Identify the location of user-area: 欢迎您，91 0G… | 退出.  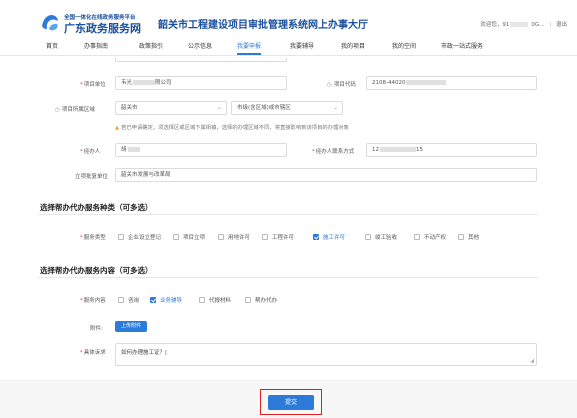
(522, 24).